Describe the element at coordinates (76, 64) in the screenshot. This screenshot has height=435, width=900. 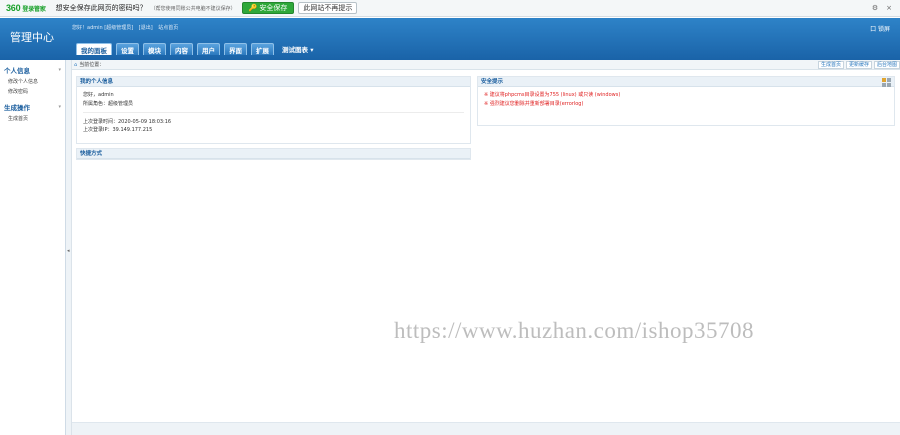
I see `home-icon: ⌂` at that location.